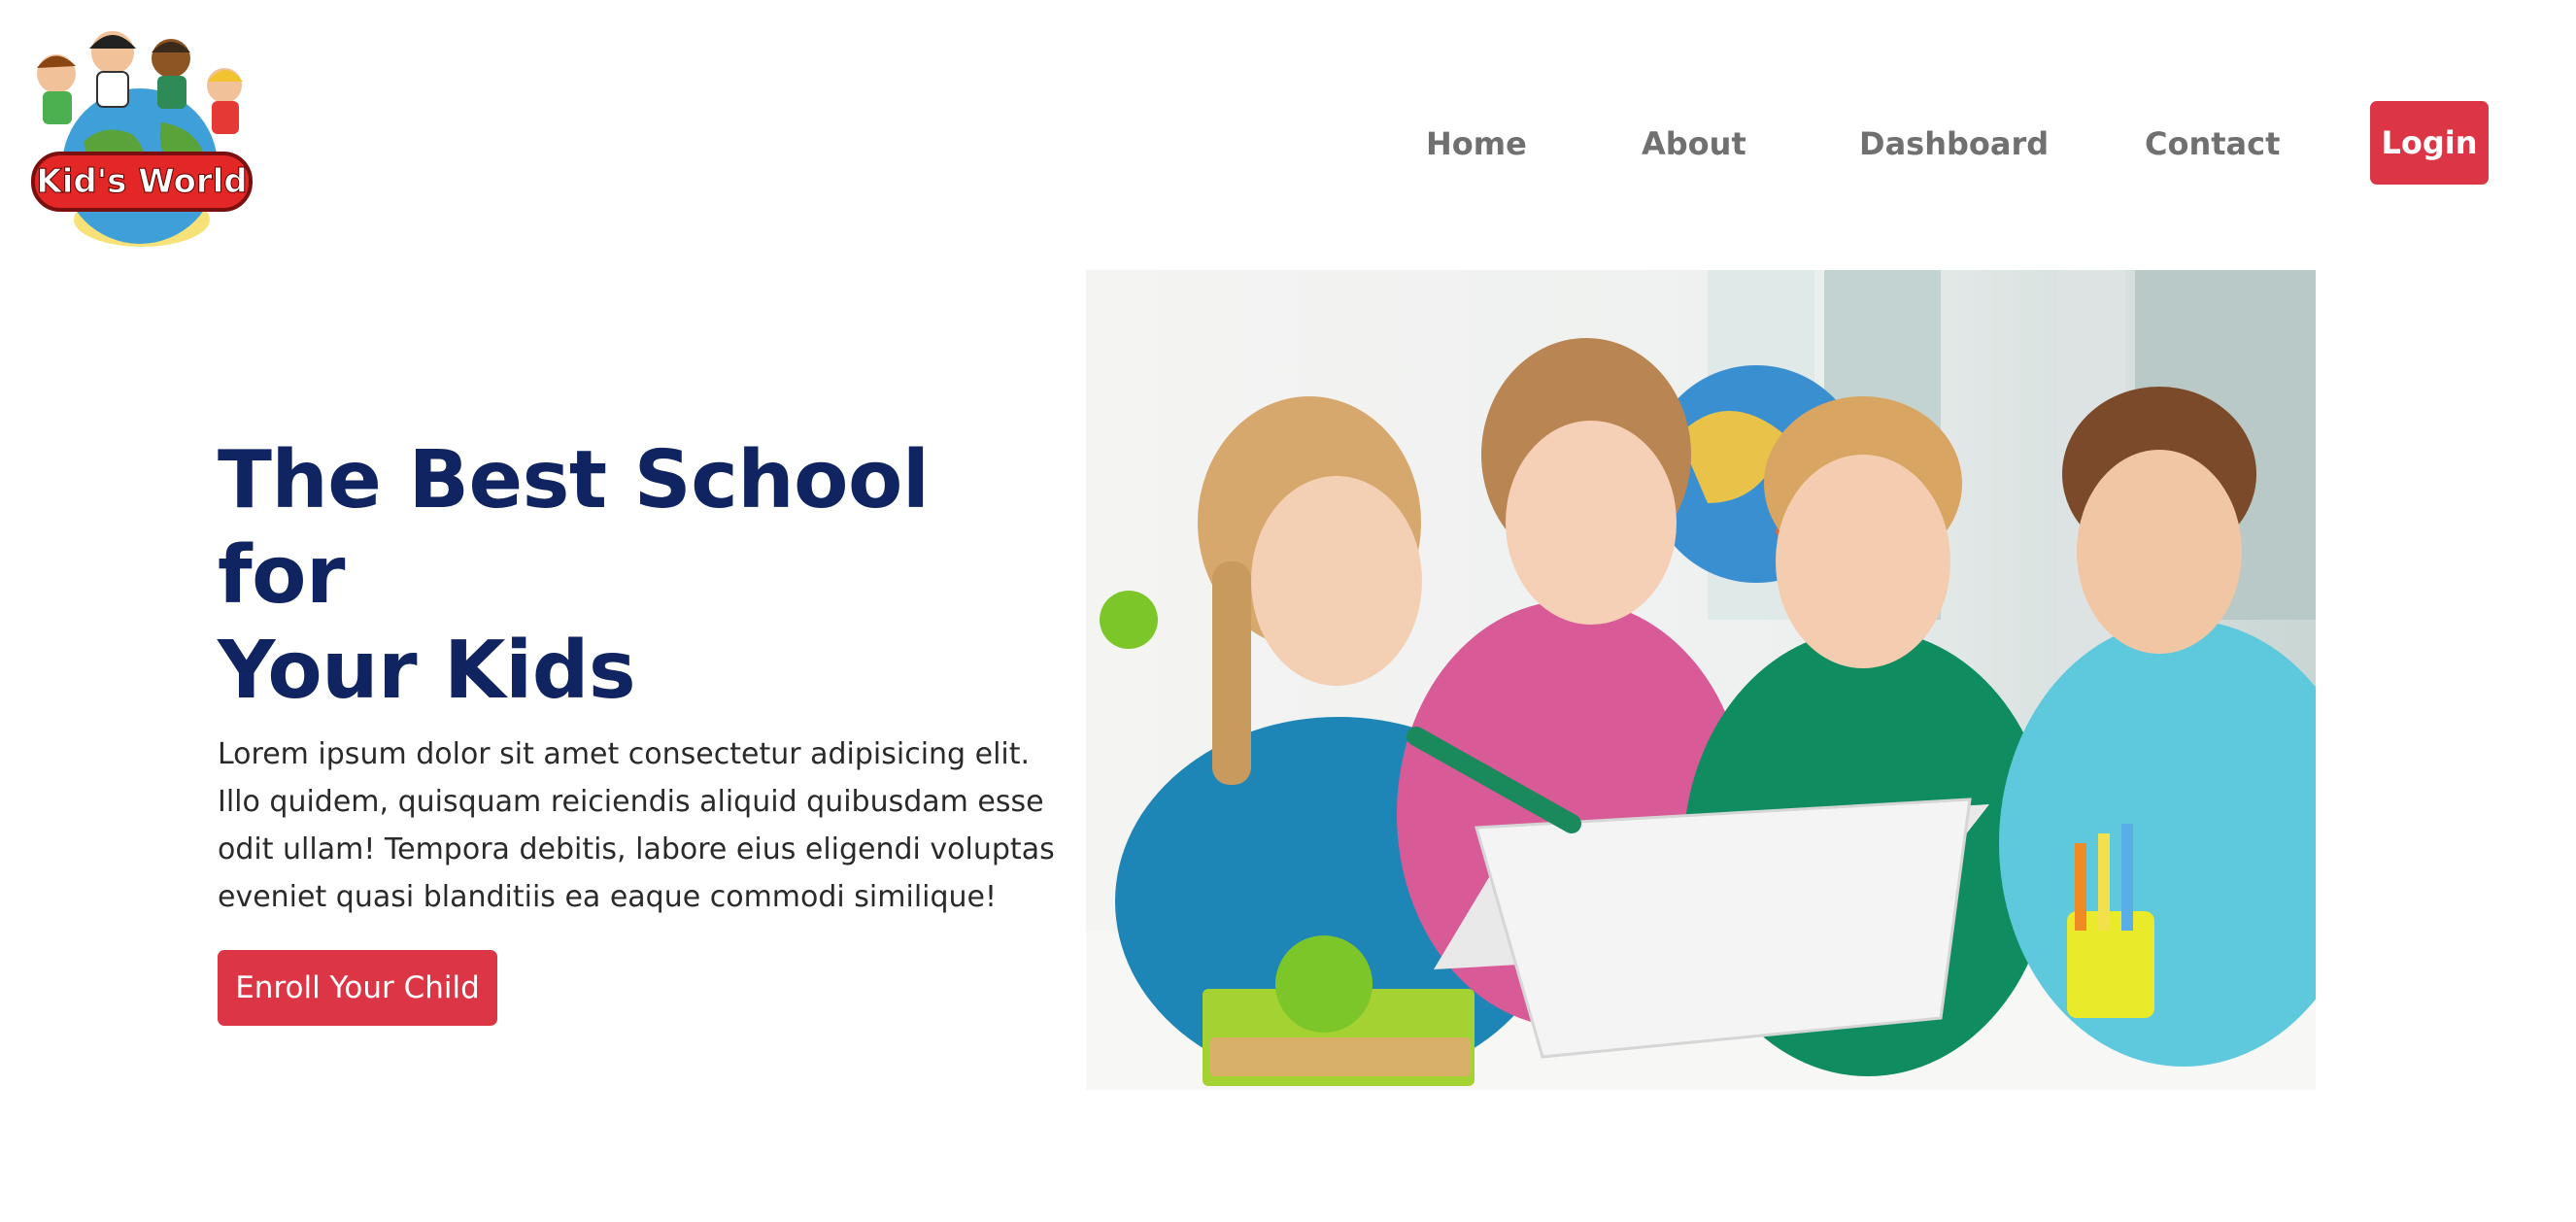 This screenshot has width=2576, height=1222. Describe the element at coordinates (574, 528) in the screenshot. I see `hero-title-line1: The Best School for` at that location.